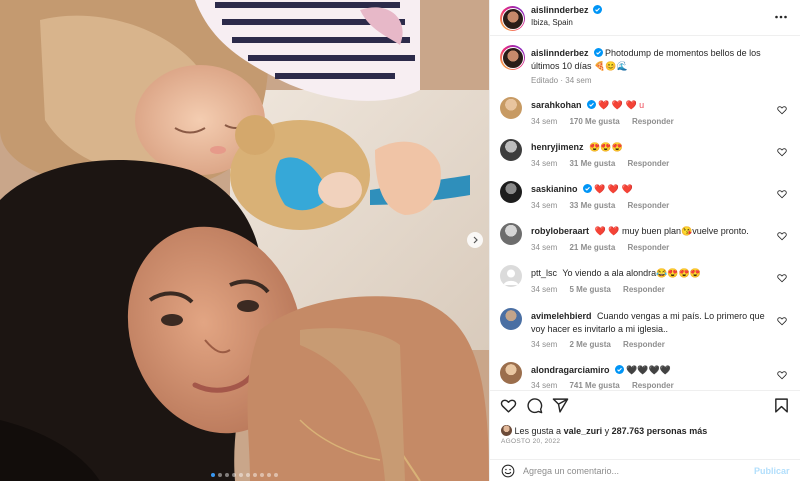 The width and height of the screenshot is (800, 481). What do you see at coordinates (557, 147) in the screenshot?
I see `comment-username: henryjimenz` at bounding box center [557, 147].